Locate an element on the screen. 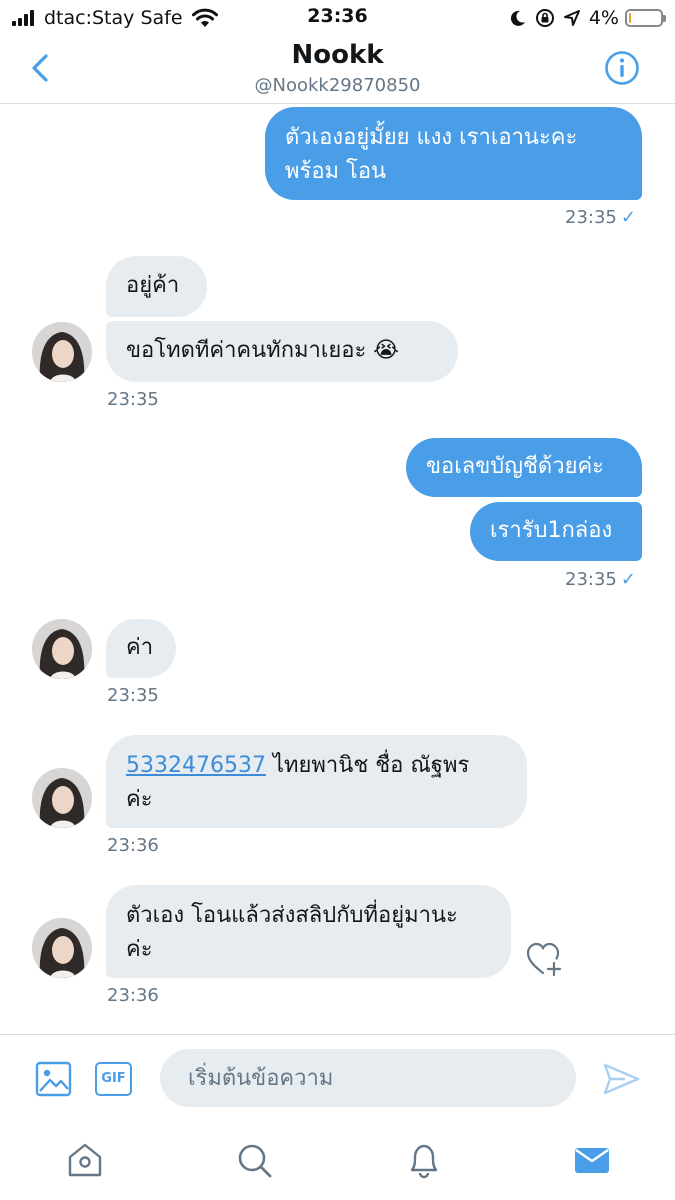  account-number-link: 5332476537 is located at coordinates (196, 765).